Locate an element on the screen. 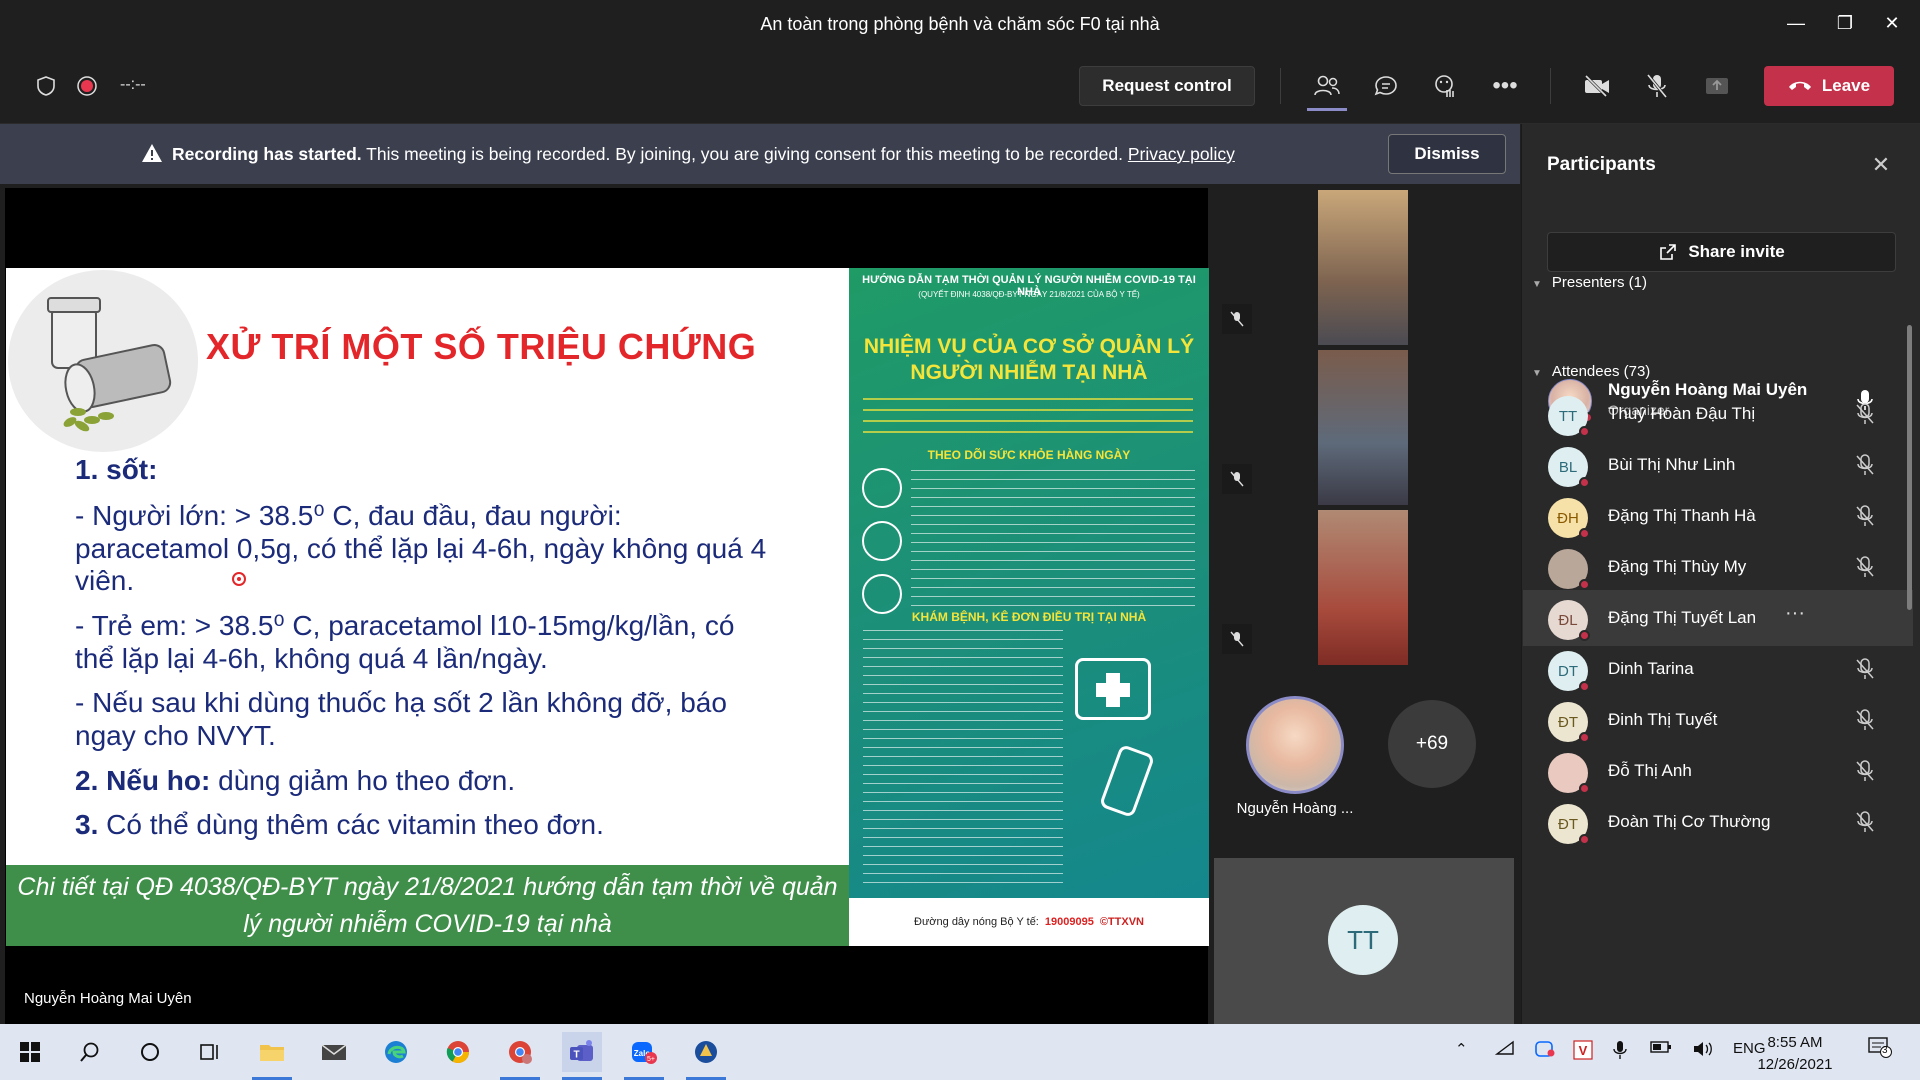  wifi-icon is located at coordinates (1504, 1050).